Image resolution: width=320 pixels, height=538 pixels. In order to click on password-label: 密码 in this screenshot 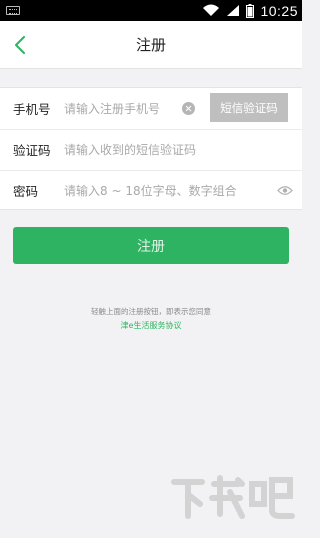, I will do `click(26, 191)`.